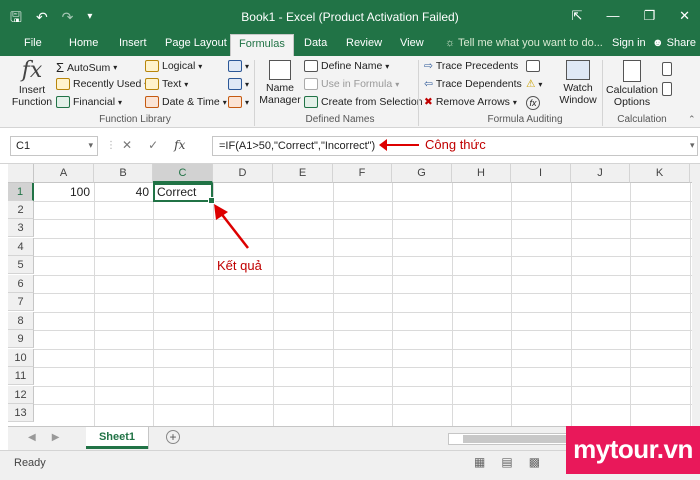 The image size is (700, 480). What do you see at coordinates (578, 83) in the screenshot?
I see `watch-window-button: Watch Window` at bounding box center [578, 83].